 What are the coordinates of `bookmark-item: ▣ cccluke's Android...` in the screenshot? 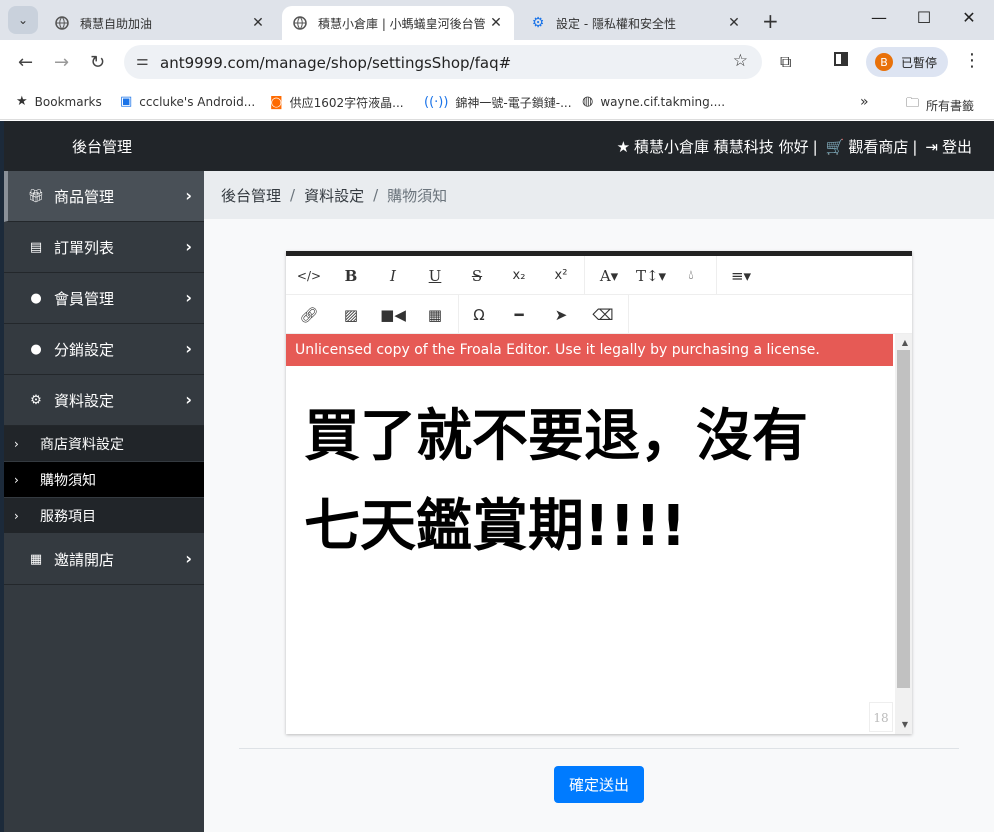 It's located at (187, 101).